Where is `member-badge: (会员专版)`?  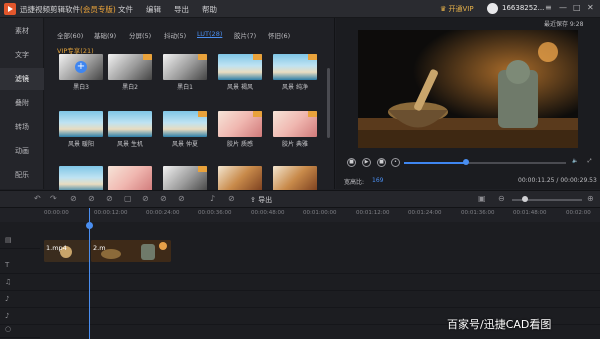 member-badge: (会员专版) is located at coordinates (98, 9).